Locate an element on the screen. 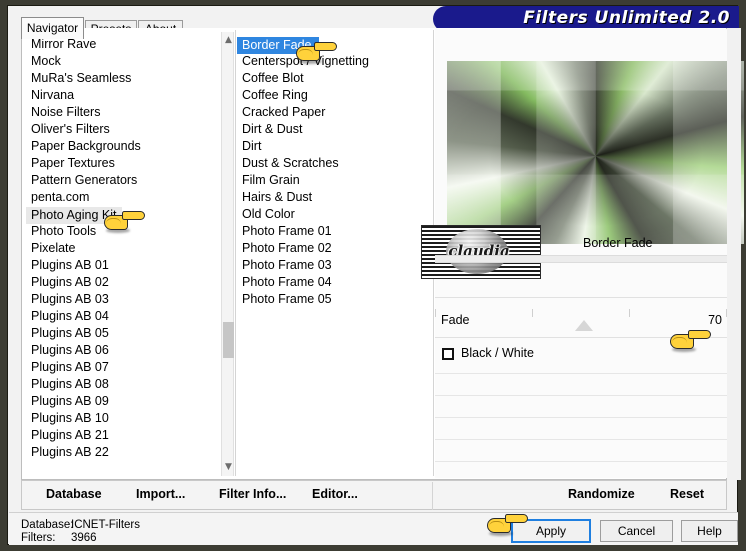  category-item: Nirvana is located at coordinates (123, 95).